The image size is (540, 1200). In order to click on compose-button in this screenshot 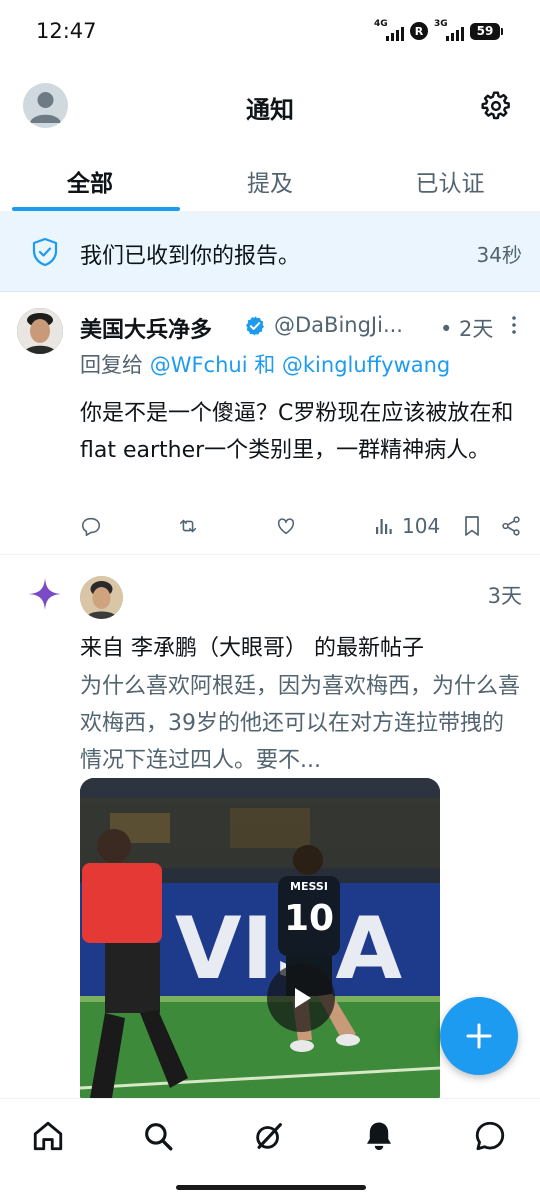, I will do `click(479, 1036)`.